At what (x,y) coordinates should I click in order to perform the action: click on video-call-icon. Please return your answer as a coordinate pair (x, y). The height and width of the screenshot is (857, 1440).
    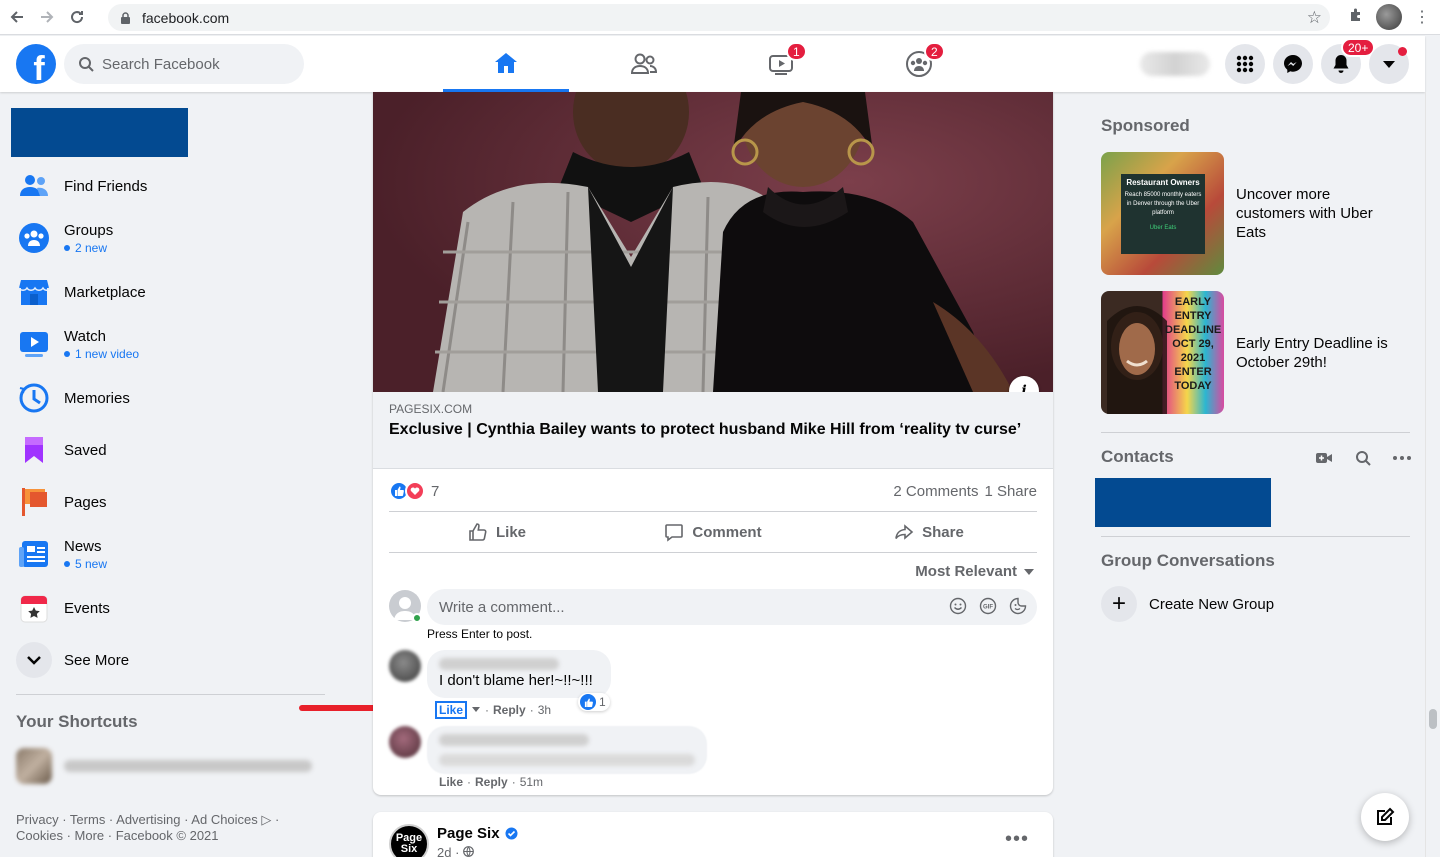
    Looking at the image, I should click on (1324, 458).